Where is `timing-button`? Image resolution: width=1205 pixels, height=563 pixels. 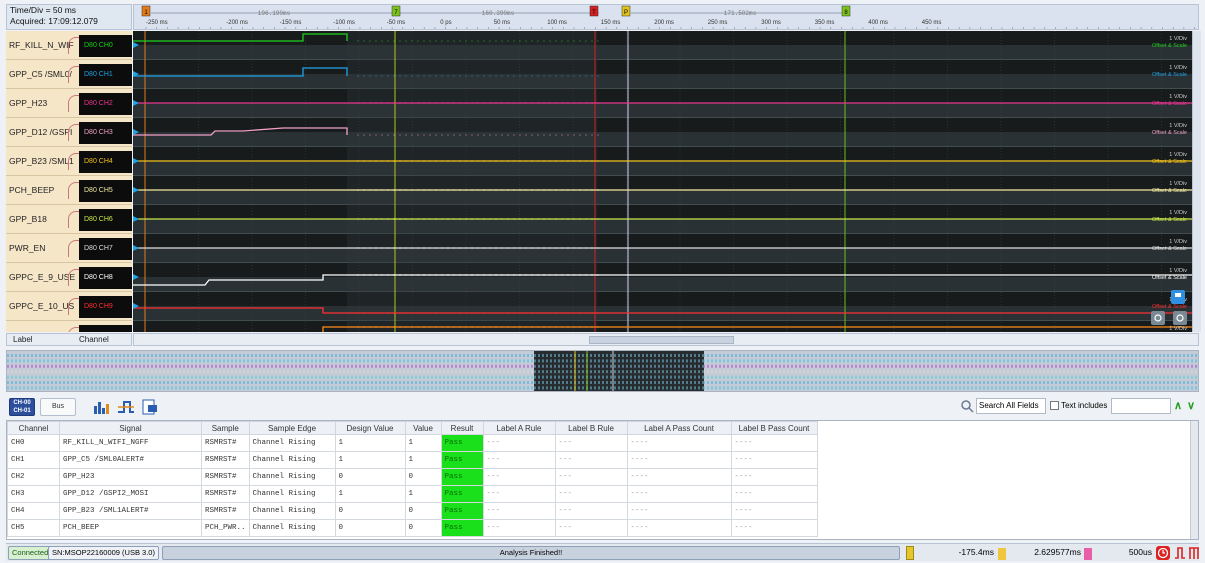 timing-button is located at coordinates (126, 407).